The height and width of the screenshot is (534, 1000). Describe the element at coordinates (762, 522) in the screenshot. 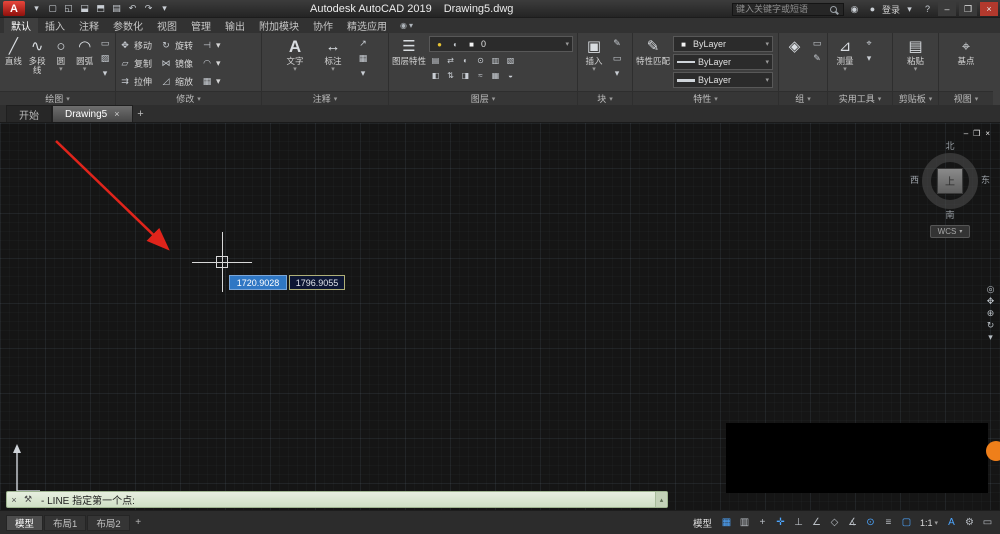

I see `infer-constraints-icon: +` at that location.